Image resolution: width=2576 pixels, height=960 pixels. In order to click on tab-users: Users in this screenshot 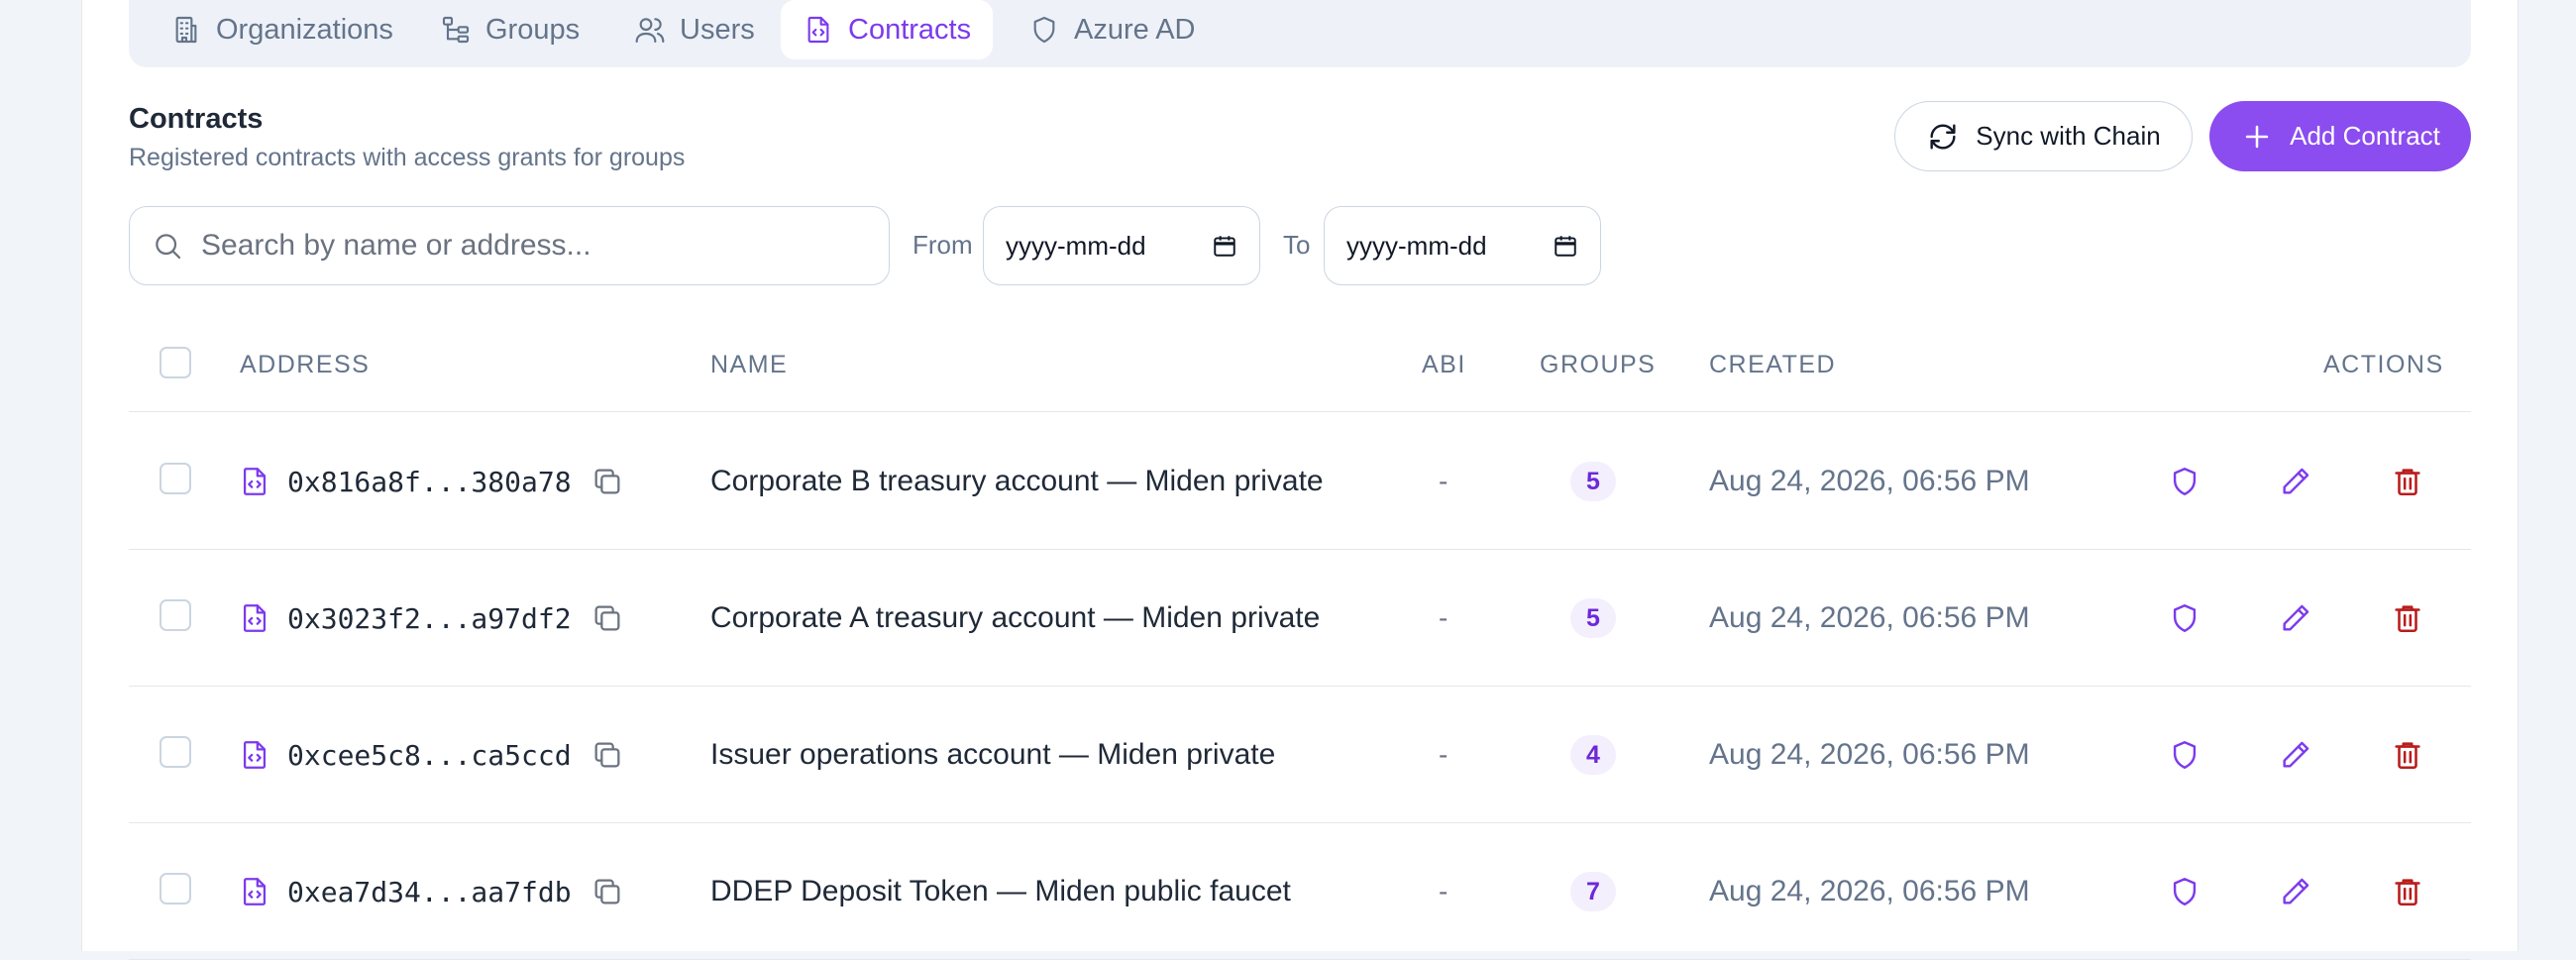, I will do `click(694, 29)`.